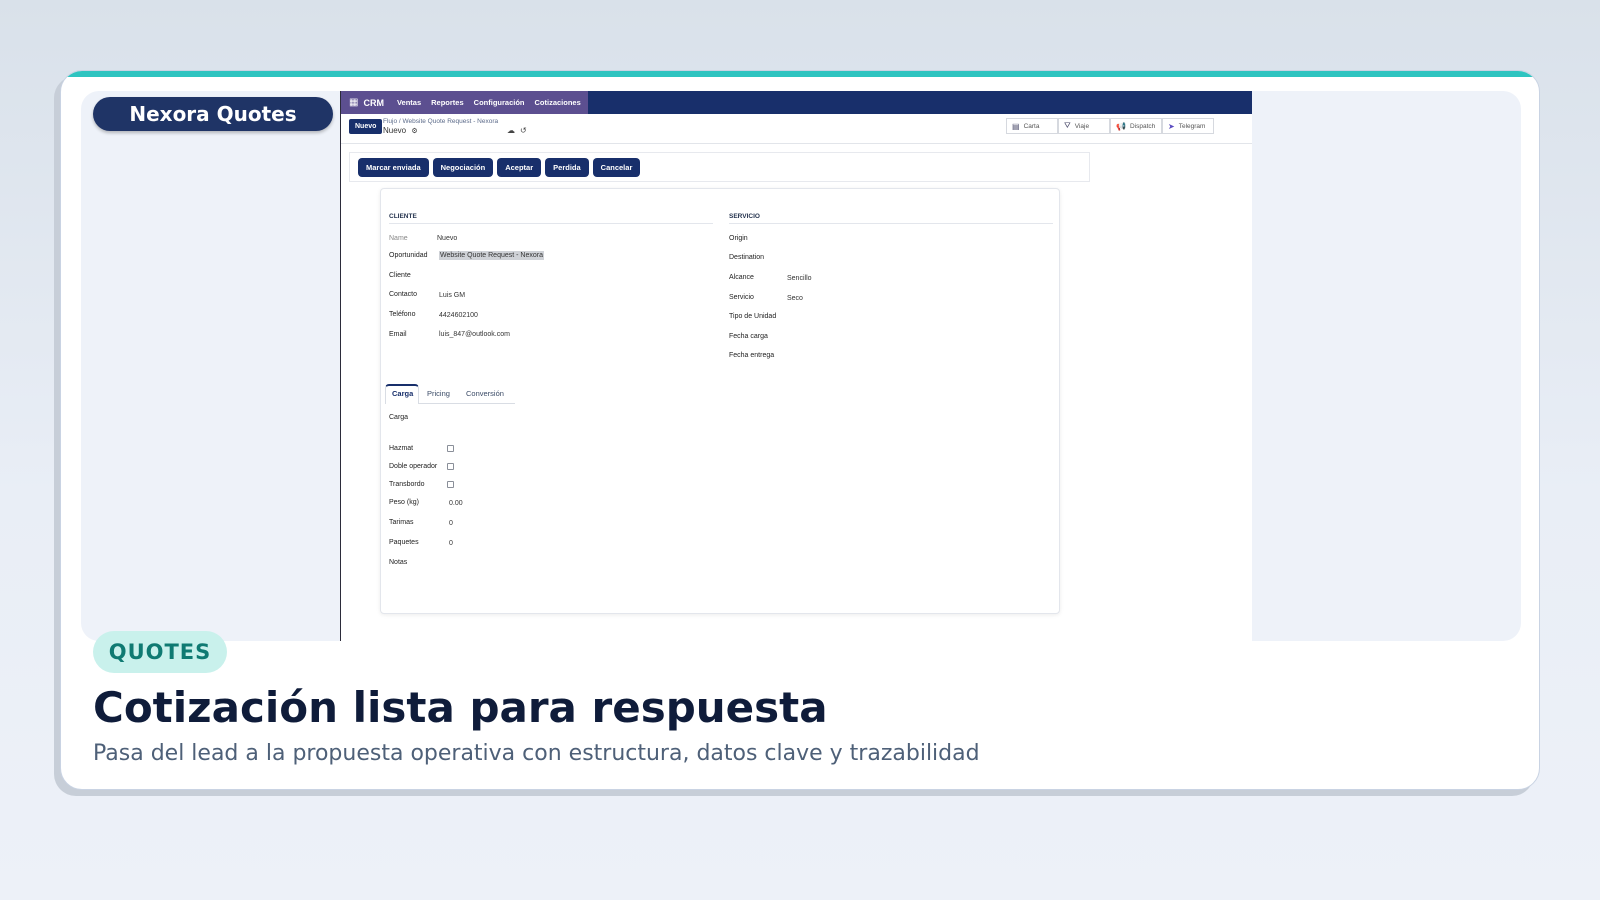 The image size is (1600, 900). What do you see at coordinates (409, 102) in the screenshot?
I see `menu-item-ventas: Ventas` at bounding box center [409, 102].